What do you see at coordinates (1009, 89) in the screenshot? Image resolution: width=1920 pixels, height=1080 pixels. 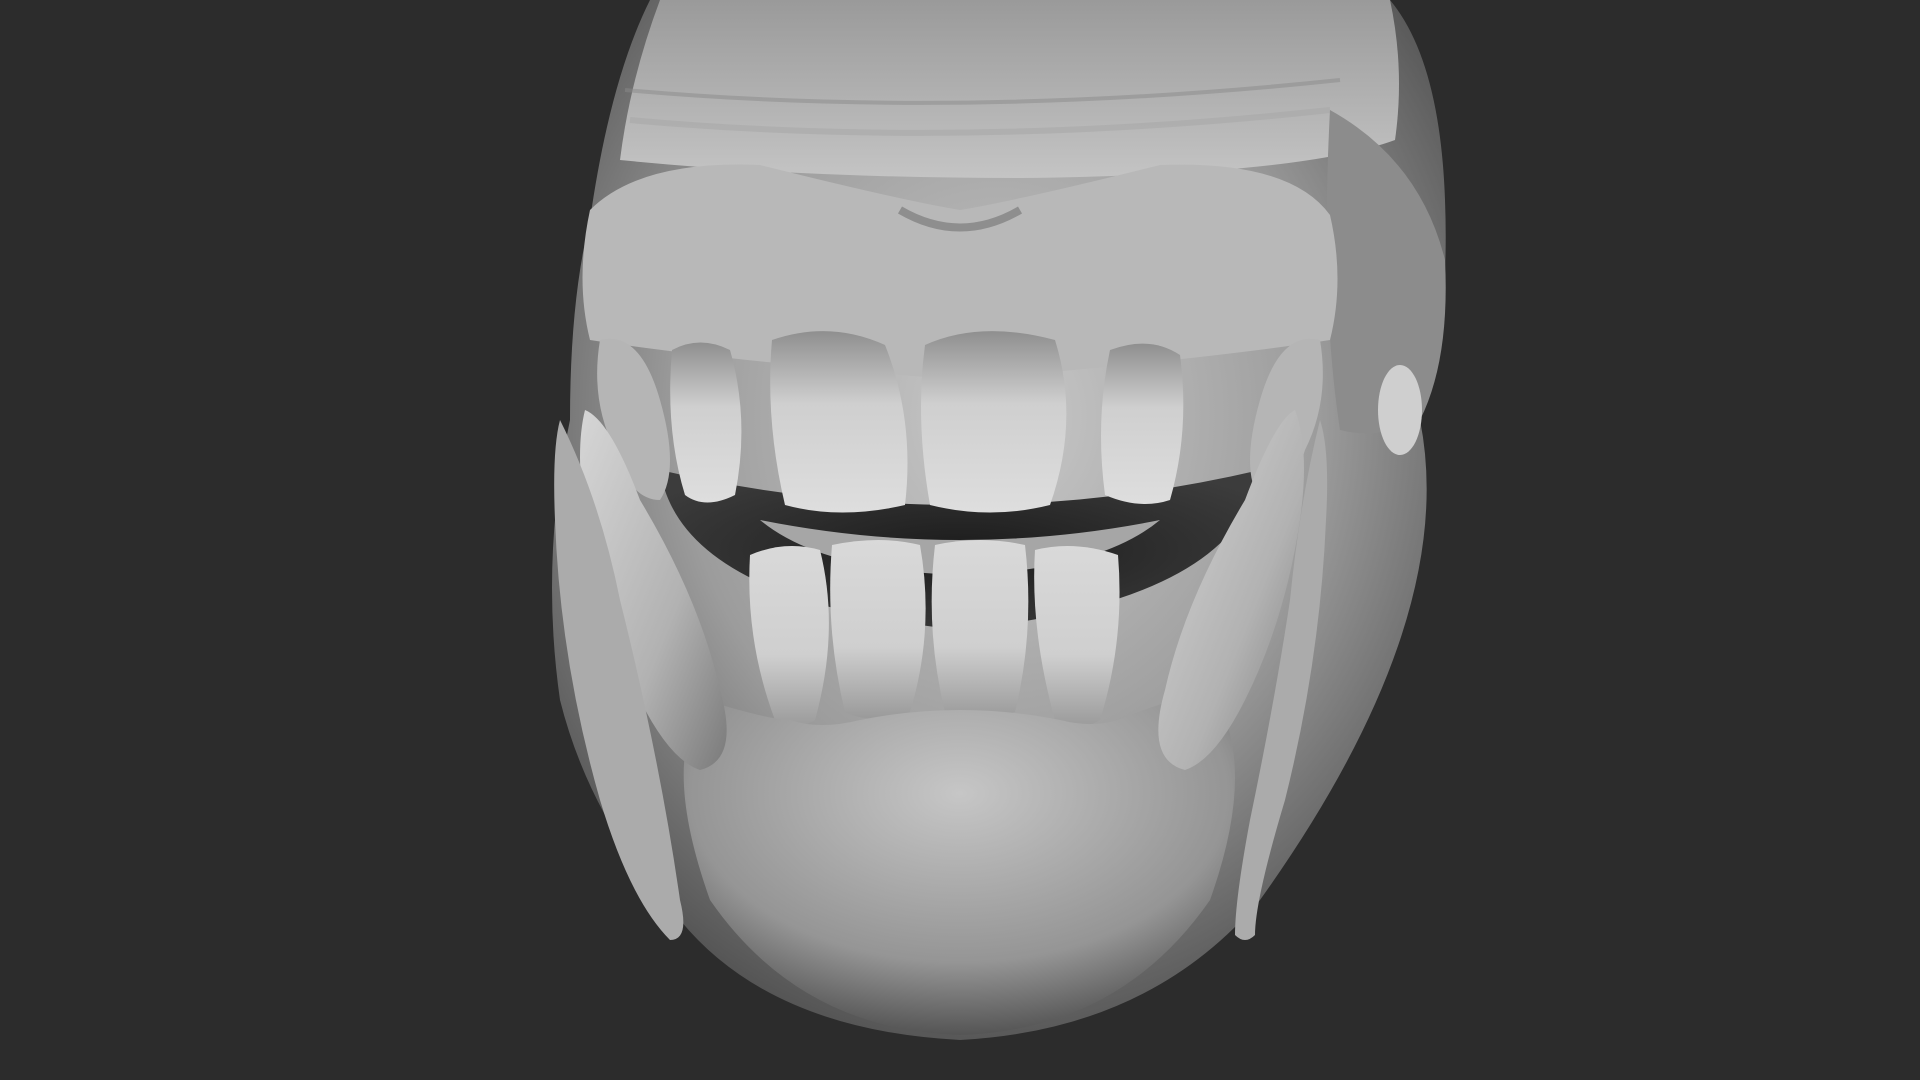 I see `skull-top` at bounding box center [1009, 89].